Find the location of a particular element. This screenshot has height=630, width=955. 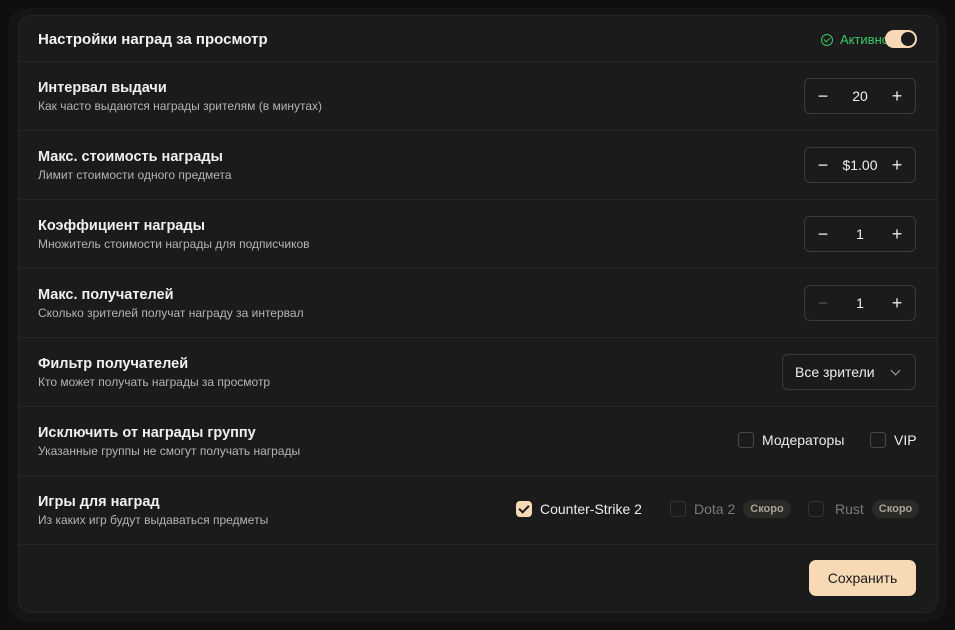

rust-checkbox is located at coordinates (816, 509).